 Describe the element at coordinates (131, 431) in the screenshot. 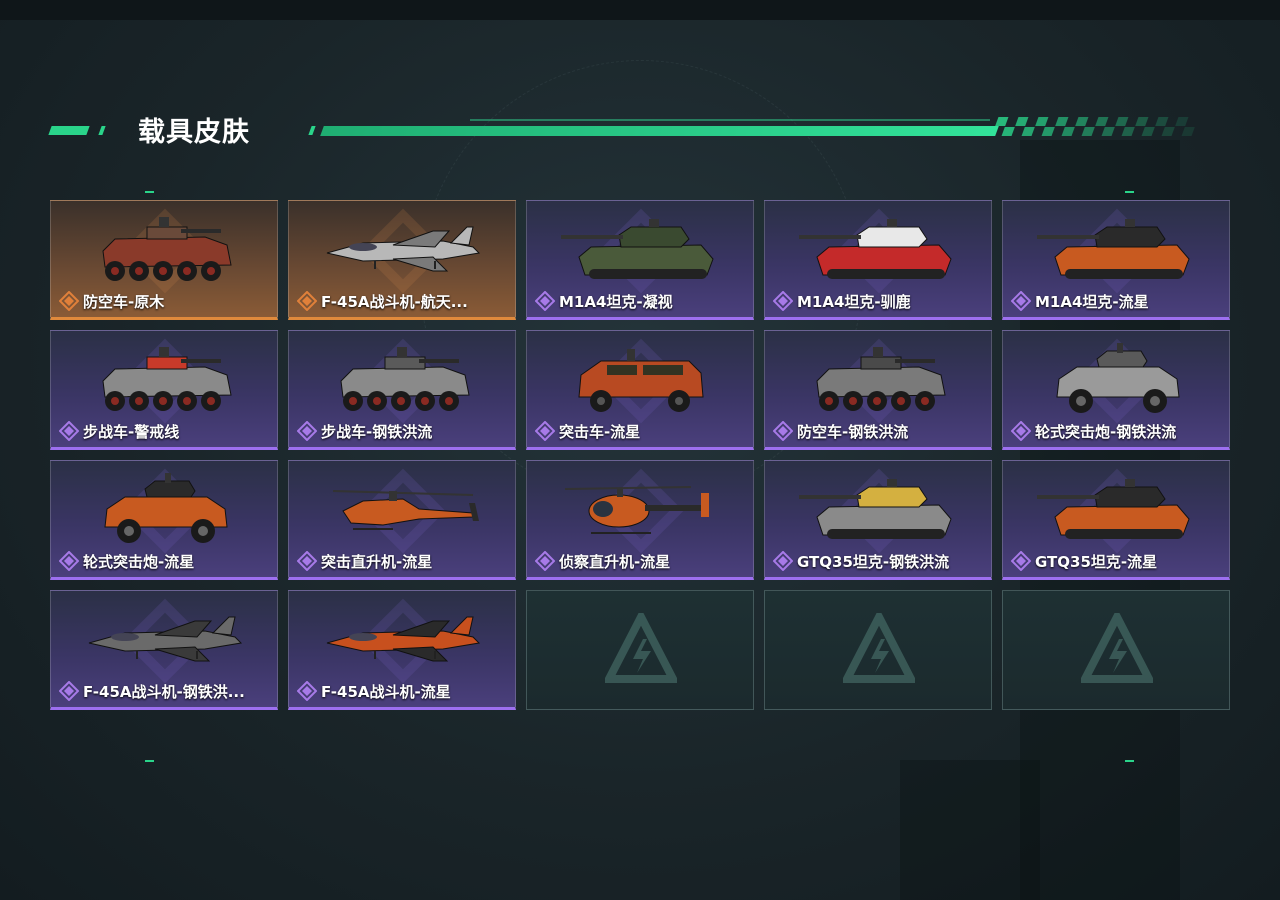

I see `skin-name: 步战车-警戒线` at that location.